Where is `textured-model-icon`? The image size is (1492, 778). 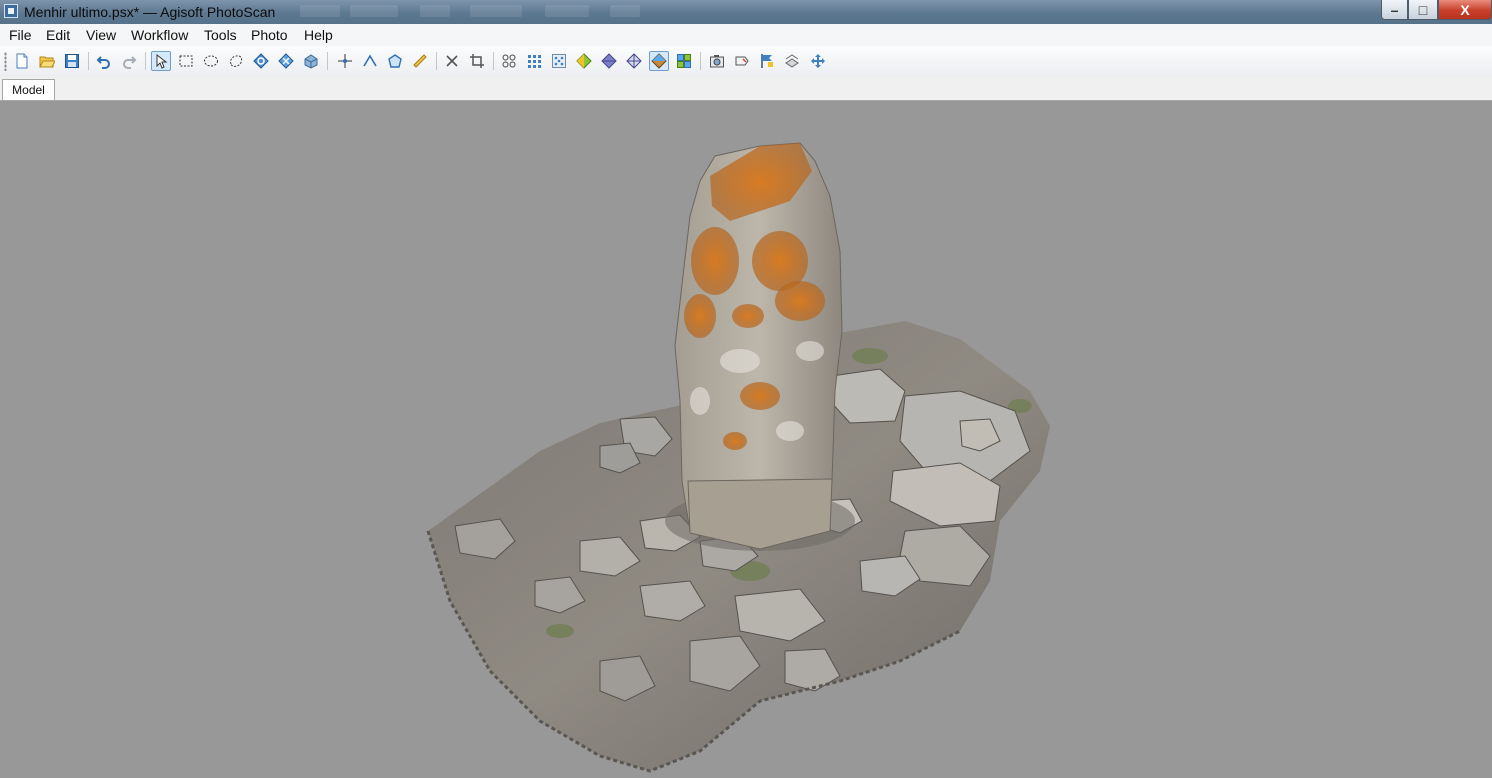 textured-model-icon is located at coordinates (659, 61).